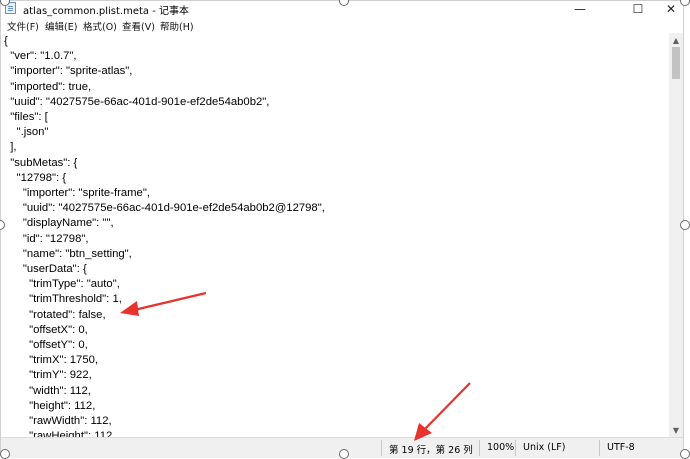  What do you see at coordinates (100, 26) in the screenshot?
I see `menu-format: 格式(O)` at bounding box center [100, 26].